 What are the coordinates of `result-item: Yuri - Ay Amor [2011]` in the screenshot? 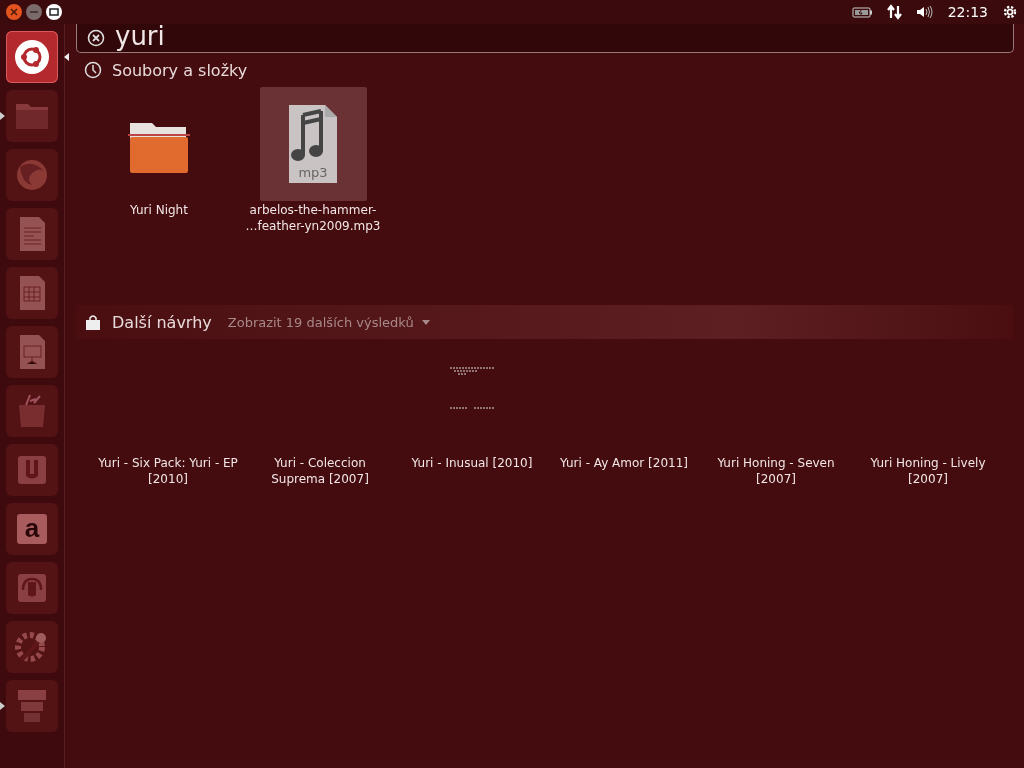 It's located at (624, 413).